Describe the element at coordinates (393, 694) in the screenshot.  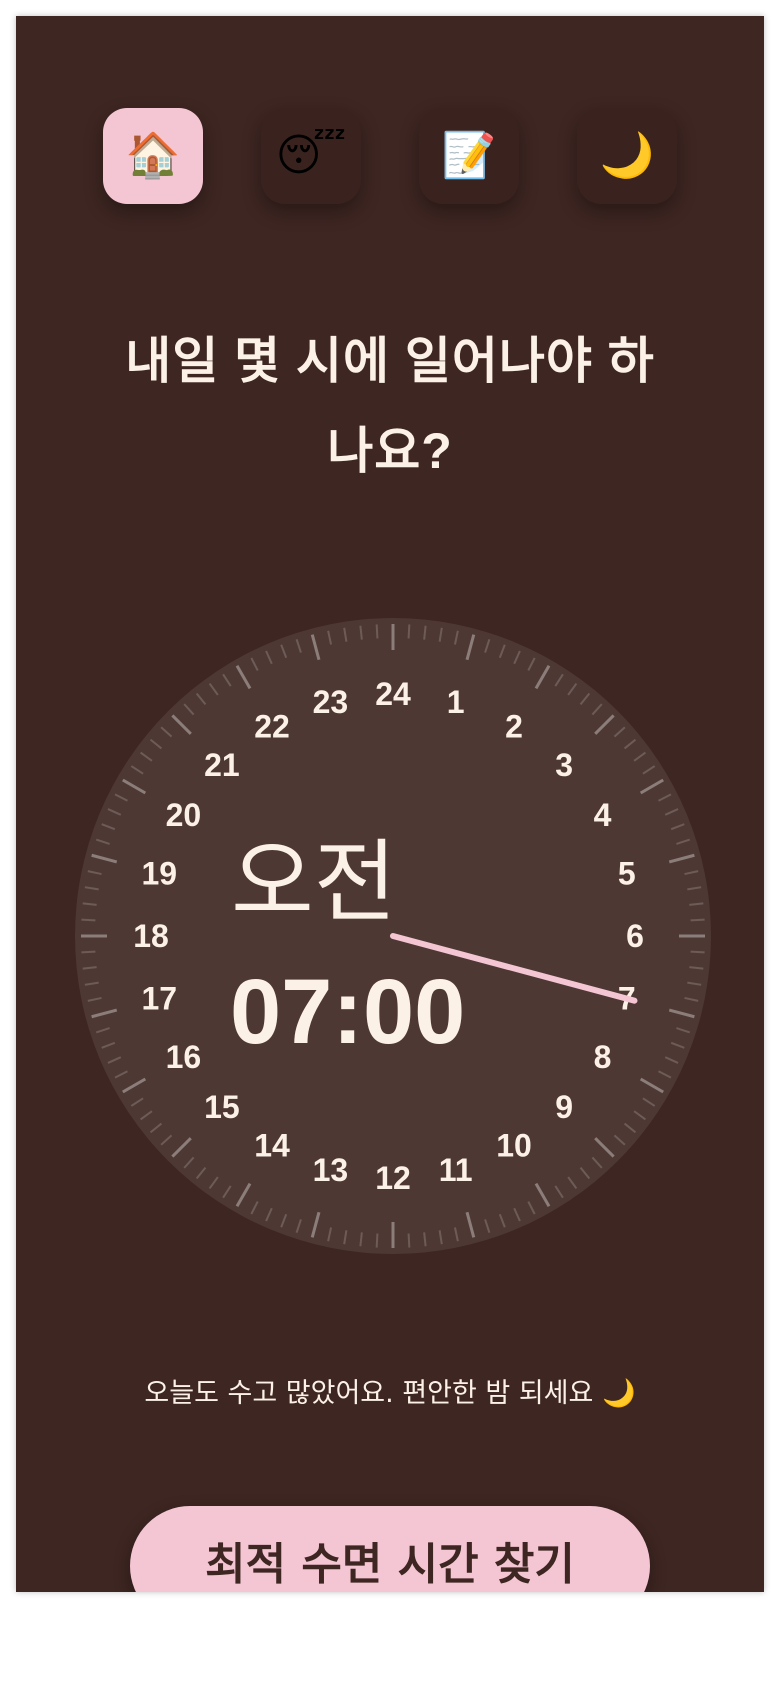
I see `dial-hour-label: 24` at that location.